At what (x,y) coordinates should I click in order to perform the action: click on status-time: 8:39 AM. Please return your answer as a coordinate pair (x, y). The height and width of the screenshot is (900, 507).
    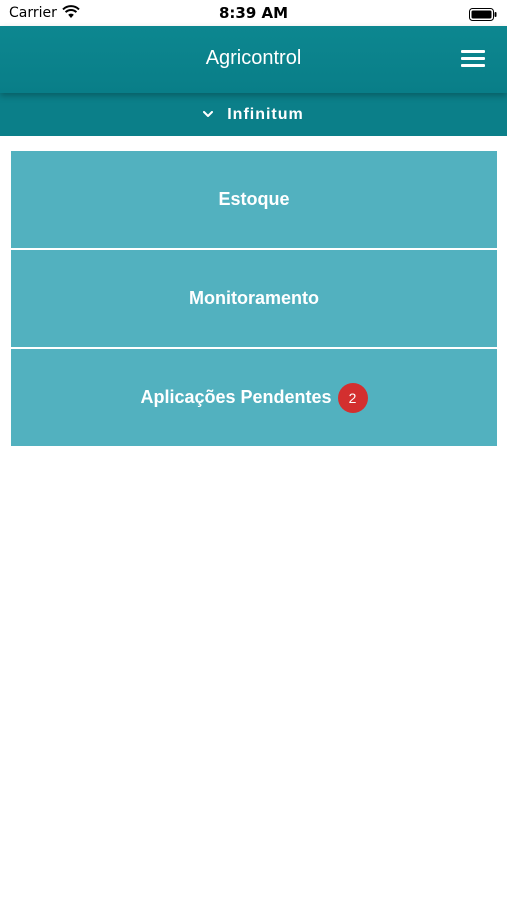
    Looking at the image, I should click on (253, 13).